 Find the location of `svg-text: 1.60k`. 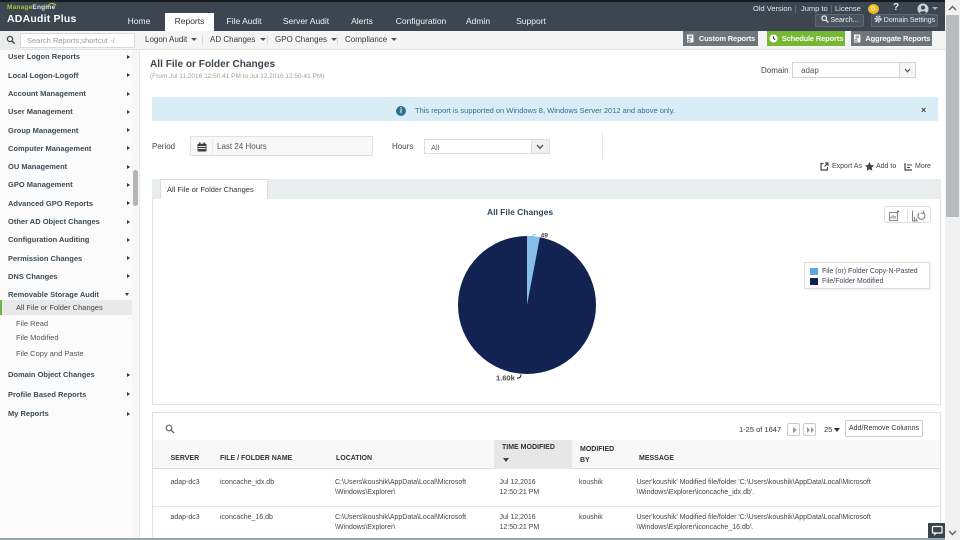

svg-text: 1.60k is located at coordinates (506, 378).